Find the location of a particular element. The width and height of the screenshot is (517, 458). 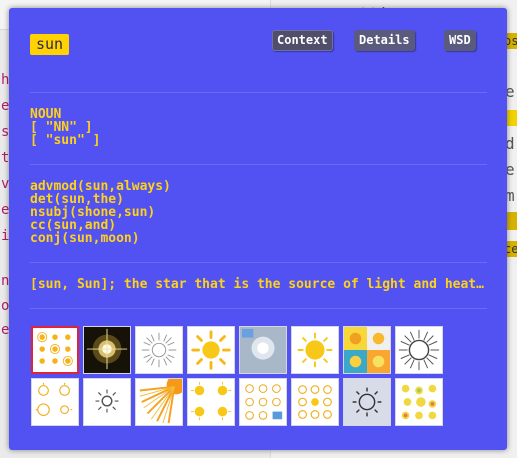

tab-wsd: WSD is located at coordinates (460, 40).